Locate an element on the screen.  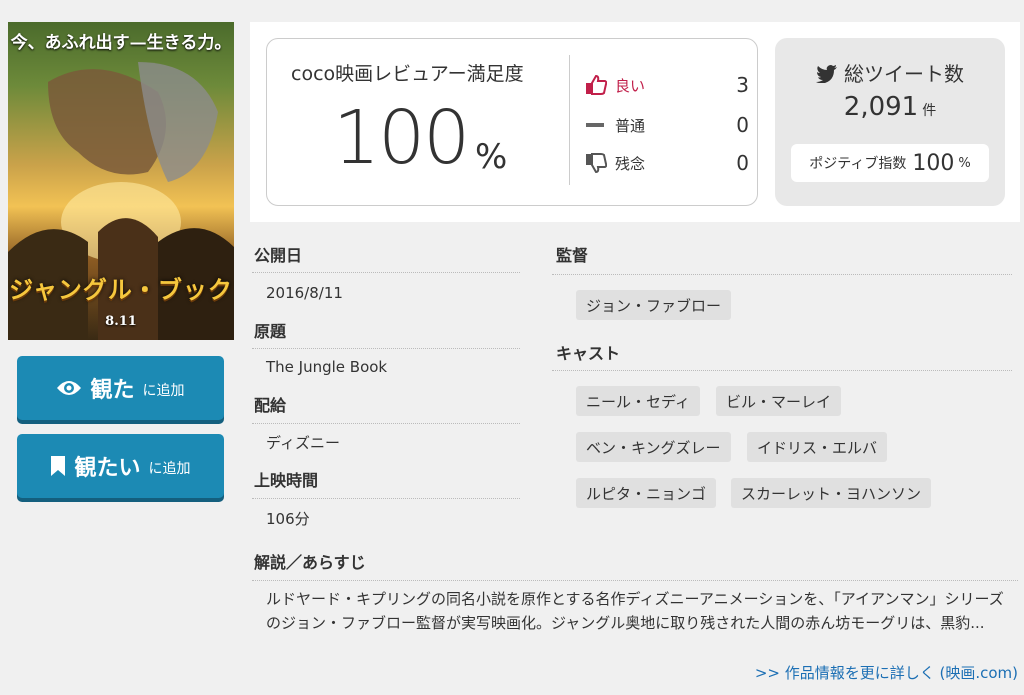
dash-icon is located at coordinates (595, 125).